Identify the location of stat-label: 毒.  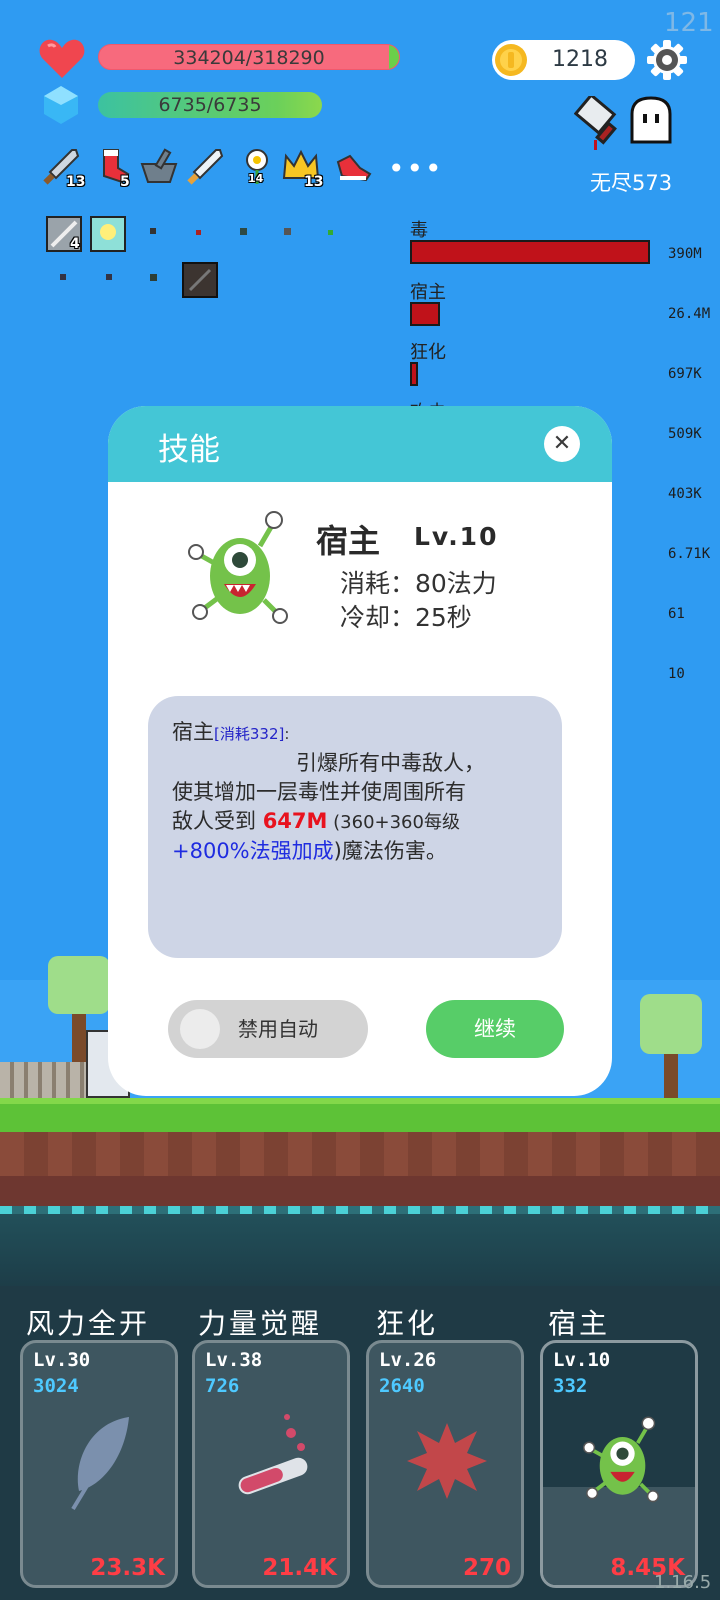
(419, 230).